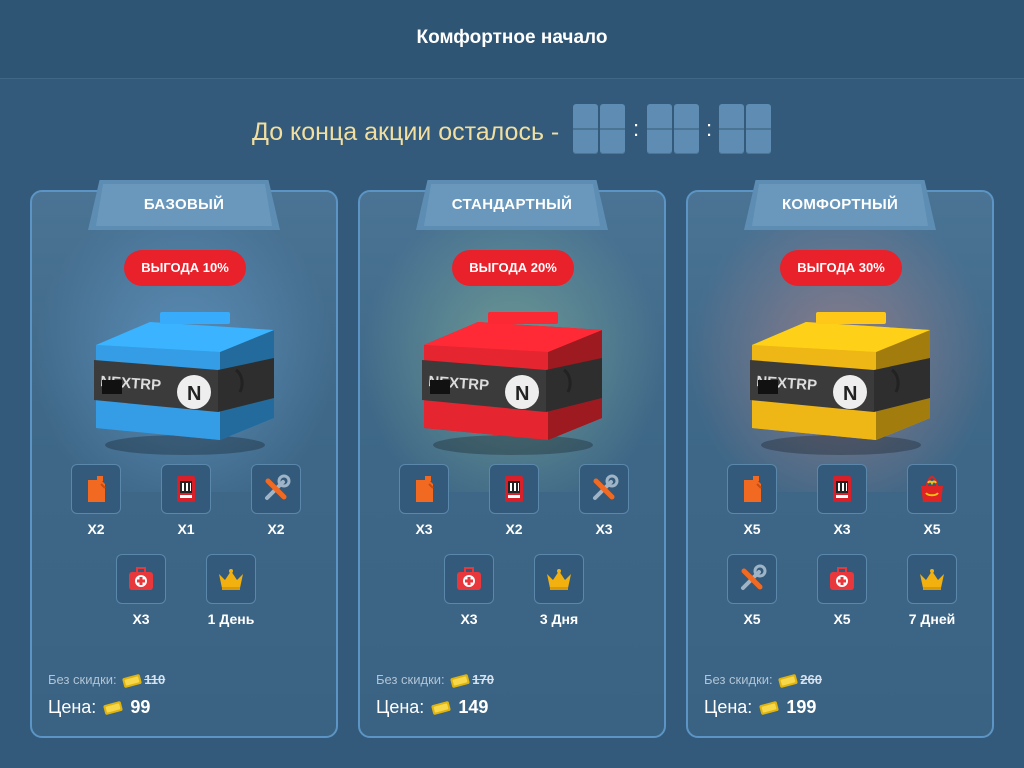 The height and width of the screenshot is (768, 1024). What do you see at coordinates (406, 132) in the screenshot?
I see `timer-label: До конца акции осталось -` at bounding box center [406, 132].